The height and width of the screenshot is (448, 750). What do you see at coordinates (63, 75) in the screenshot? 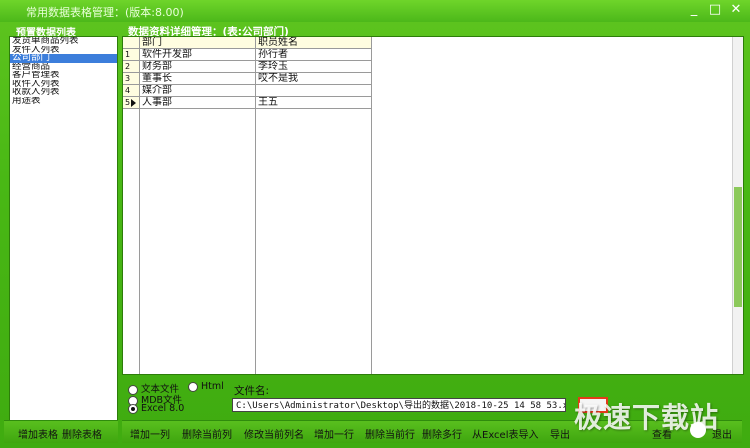
I see `list-item: 客户管理表` at bounding box center [63, 75].